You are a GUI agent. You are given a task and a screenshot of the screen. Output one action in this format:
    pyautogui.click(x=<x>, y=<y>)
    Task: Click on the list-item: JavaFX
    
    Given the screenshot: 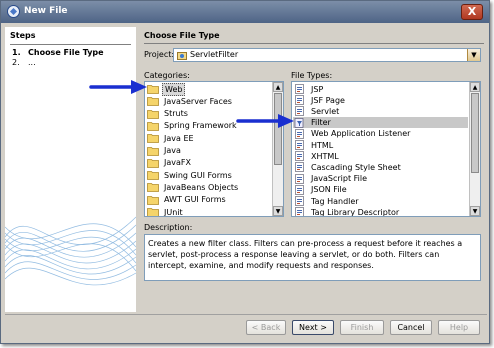 What is the action you would take?
    pyautogui.click(x=170, y=163)
    